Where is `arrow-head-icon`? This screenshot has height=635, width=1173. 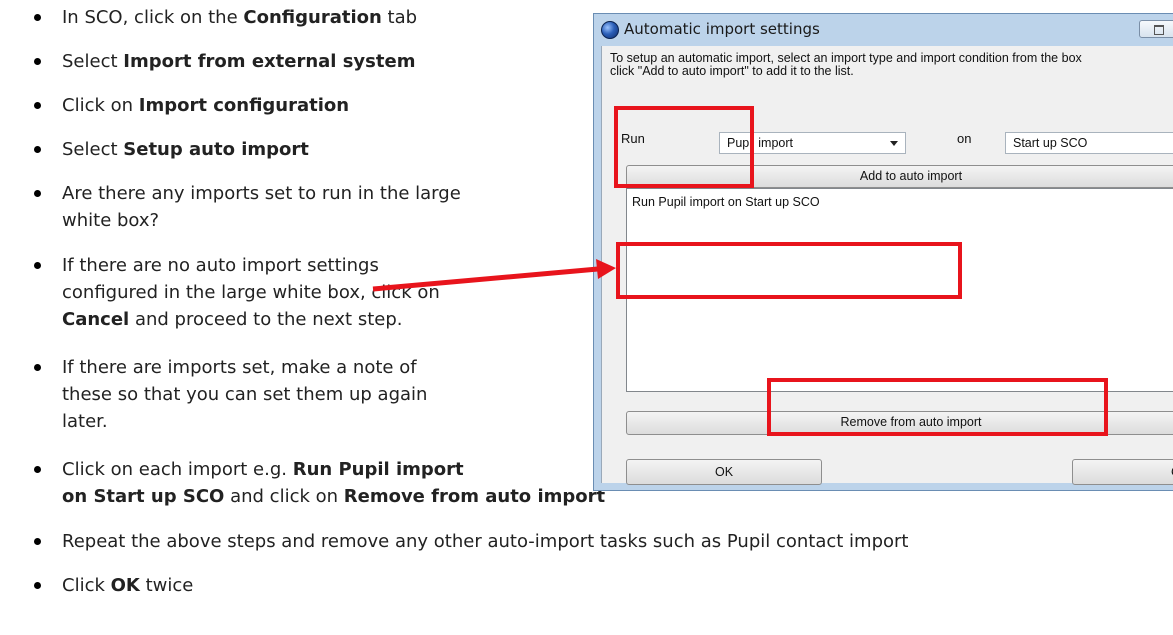
arrow-head-icon is located at coordinates (606, 269).